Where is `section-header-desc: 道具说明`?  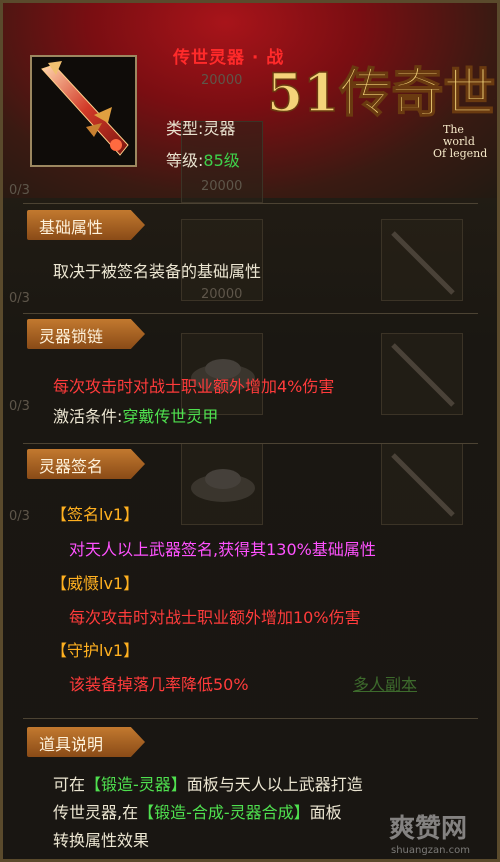
section-header-desc: 道具说明 is located at coordinates (86, 742).